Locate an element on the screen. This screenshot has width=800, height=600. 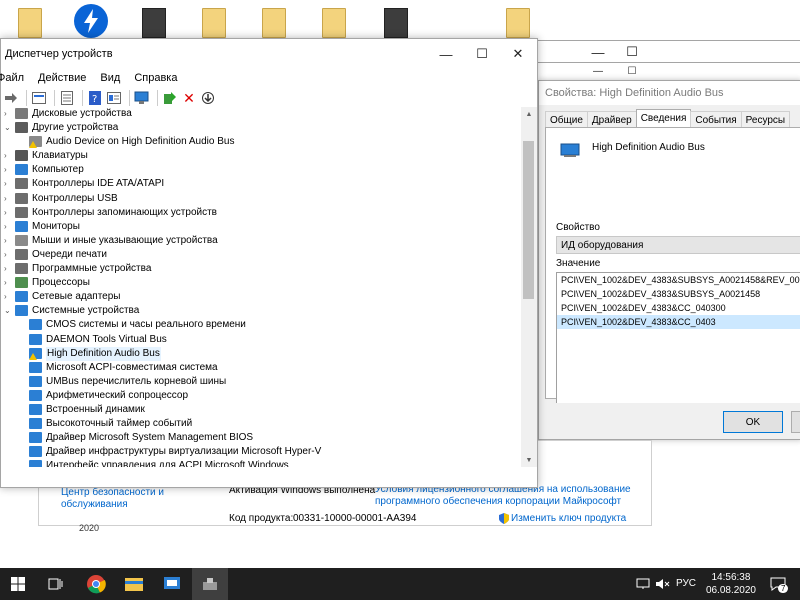
details-view-icon is located at coordinates (114, 98).